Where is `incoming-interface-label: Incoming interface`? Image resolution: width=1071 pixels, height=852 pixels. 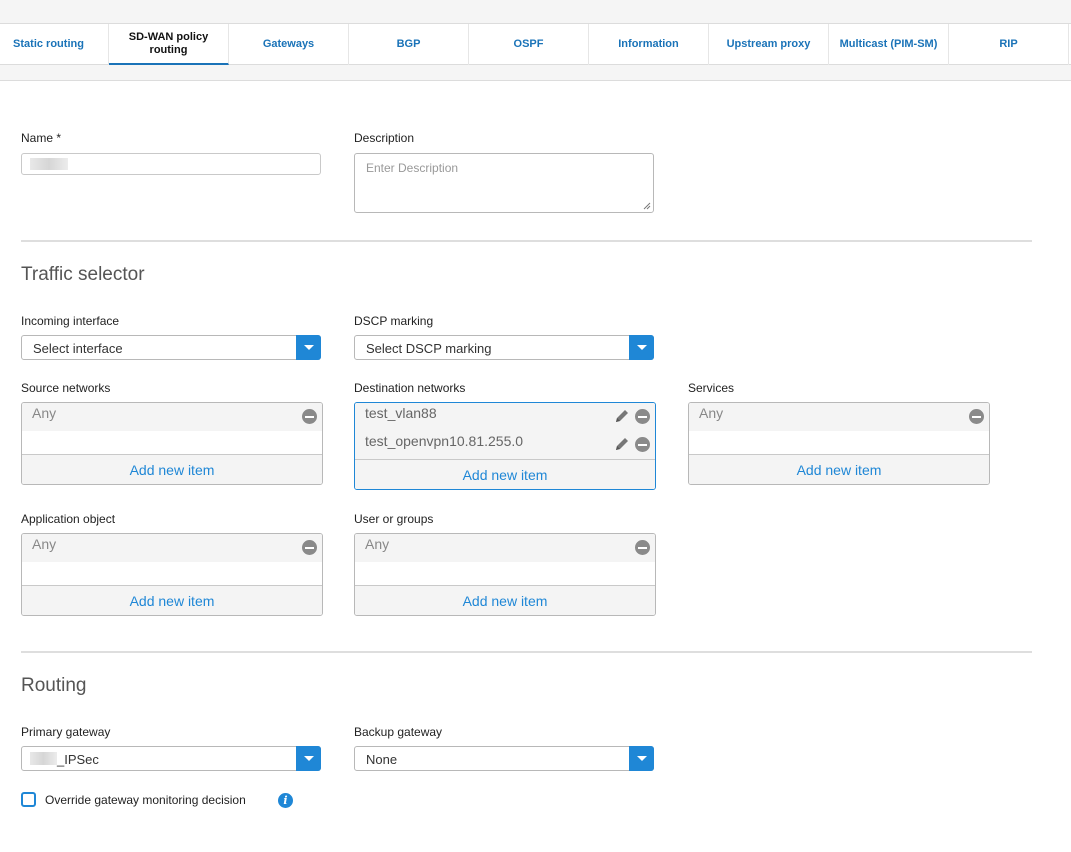
incoming-interface-label: Incoming interface is located at coordinates (70, 321).